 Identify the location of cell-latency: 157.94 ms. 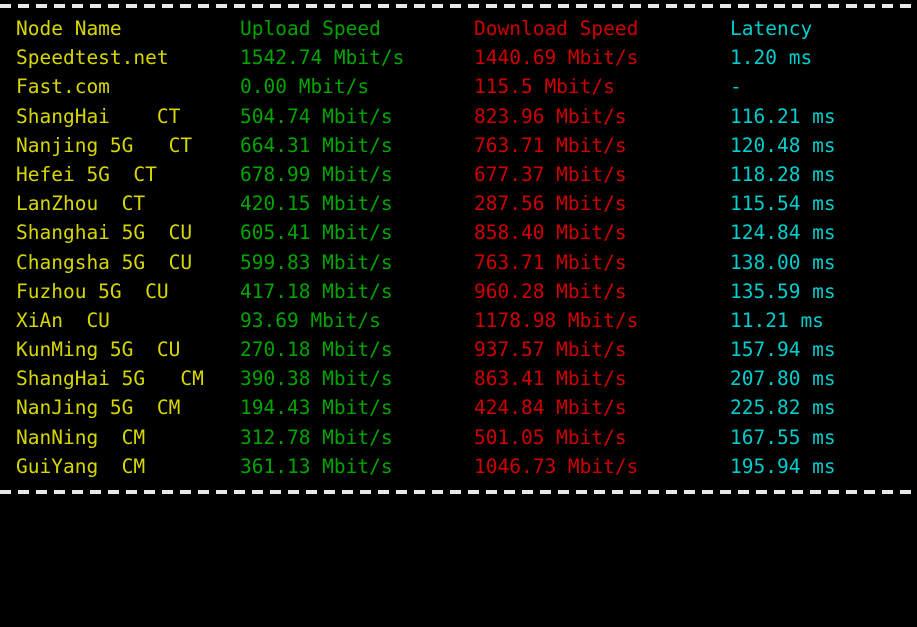
(783, 350).